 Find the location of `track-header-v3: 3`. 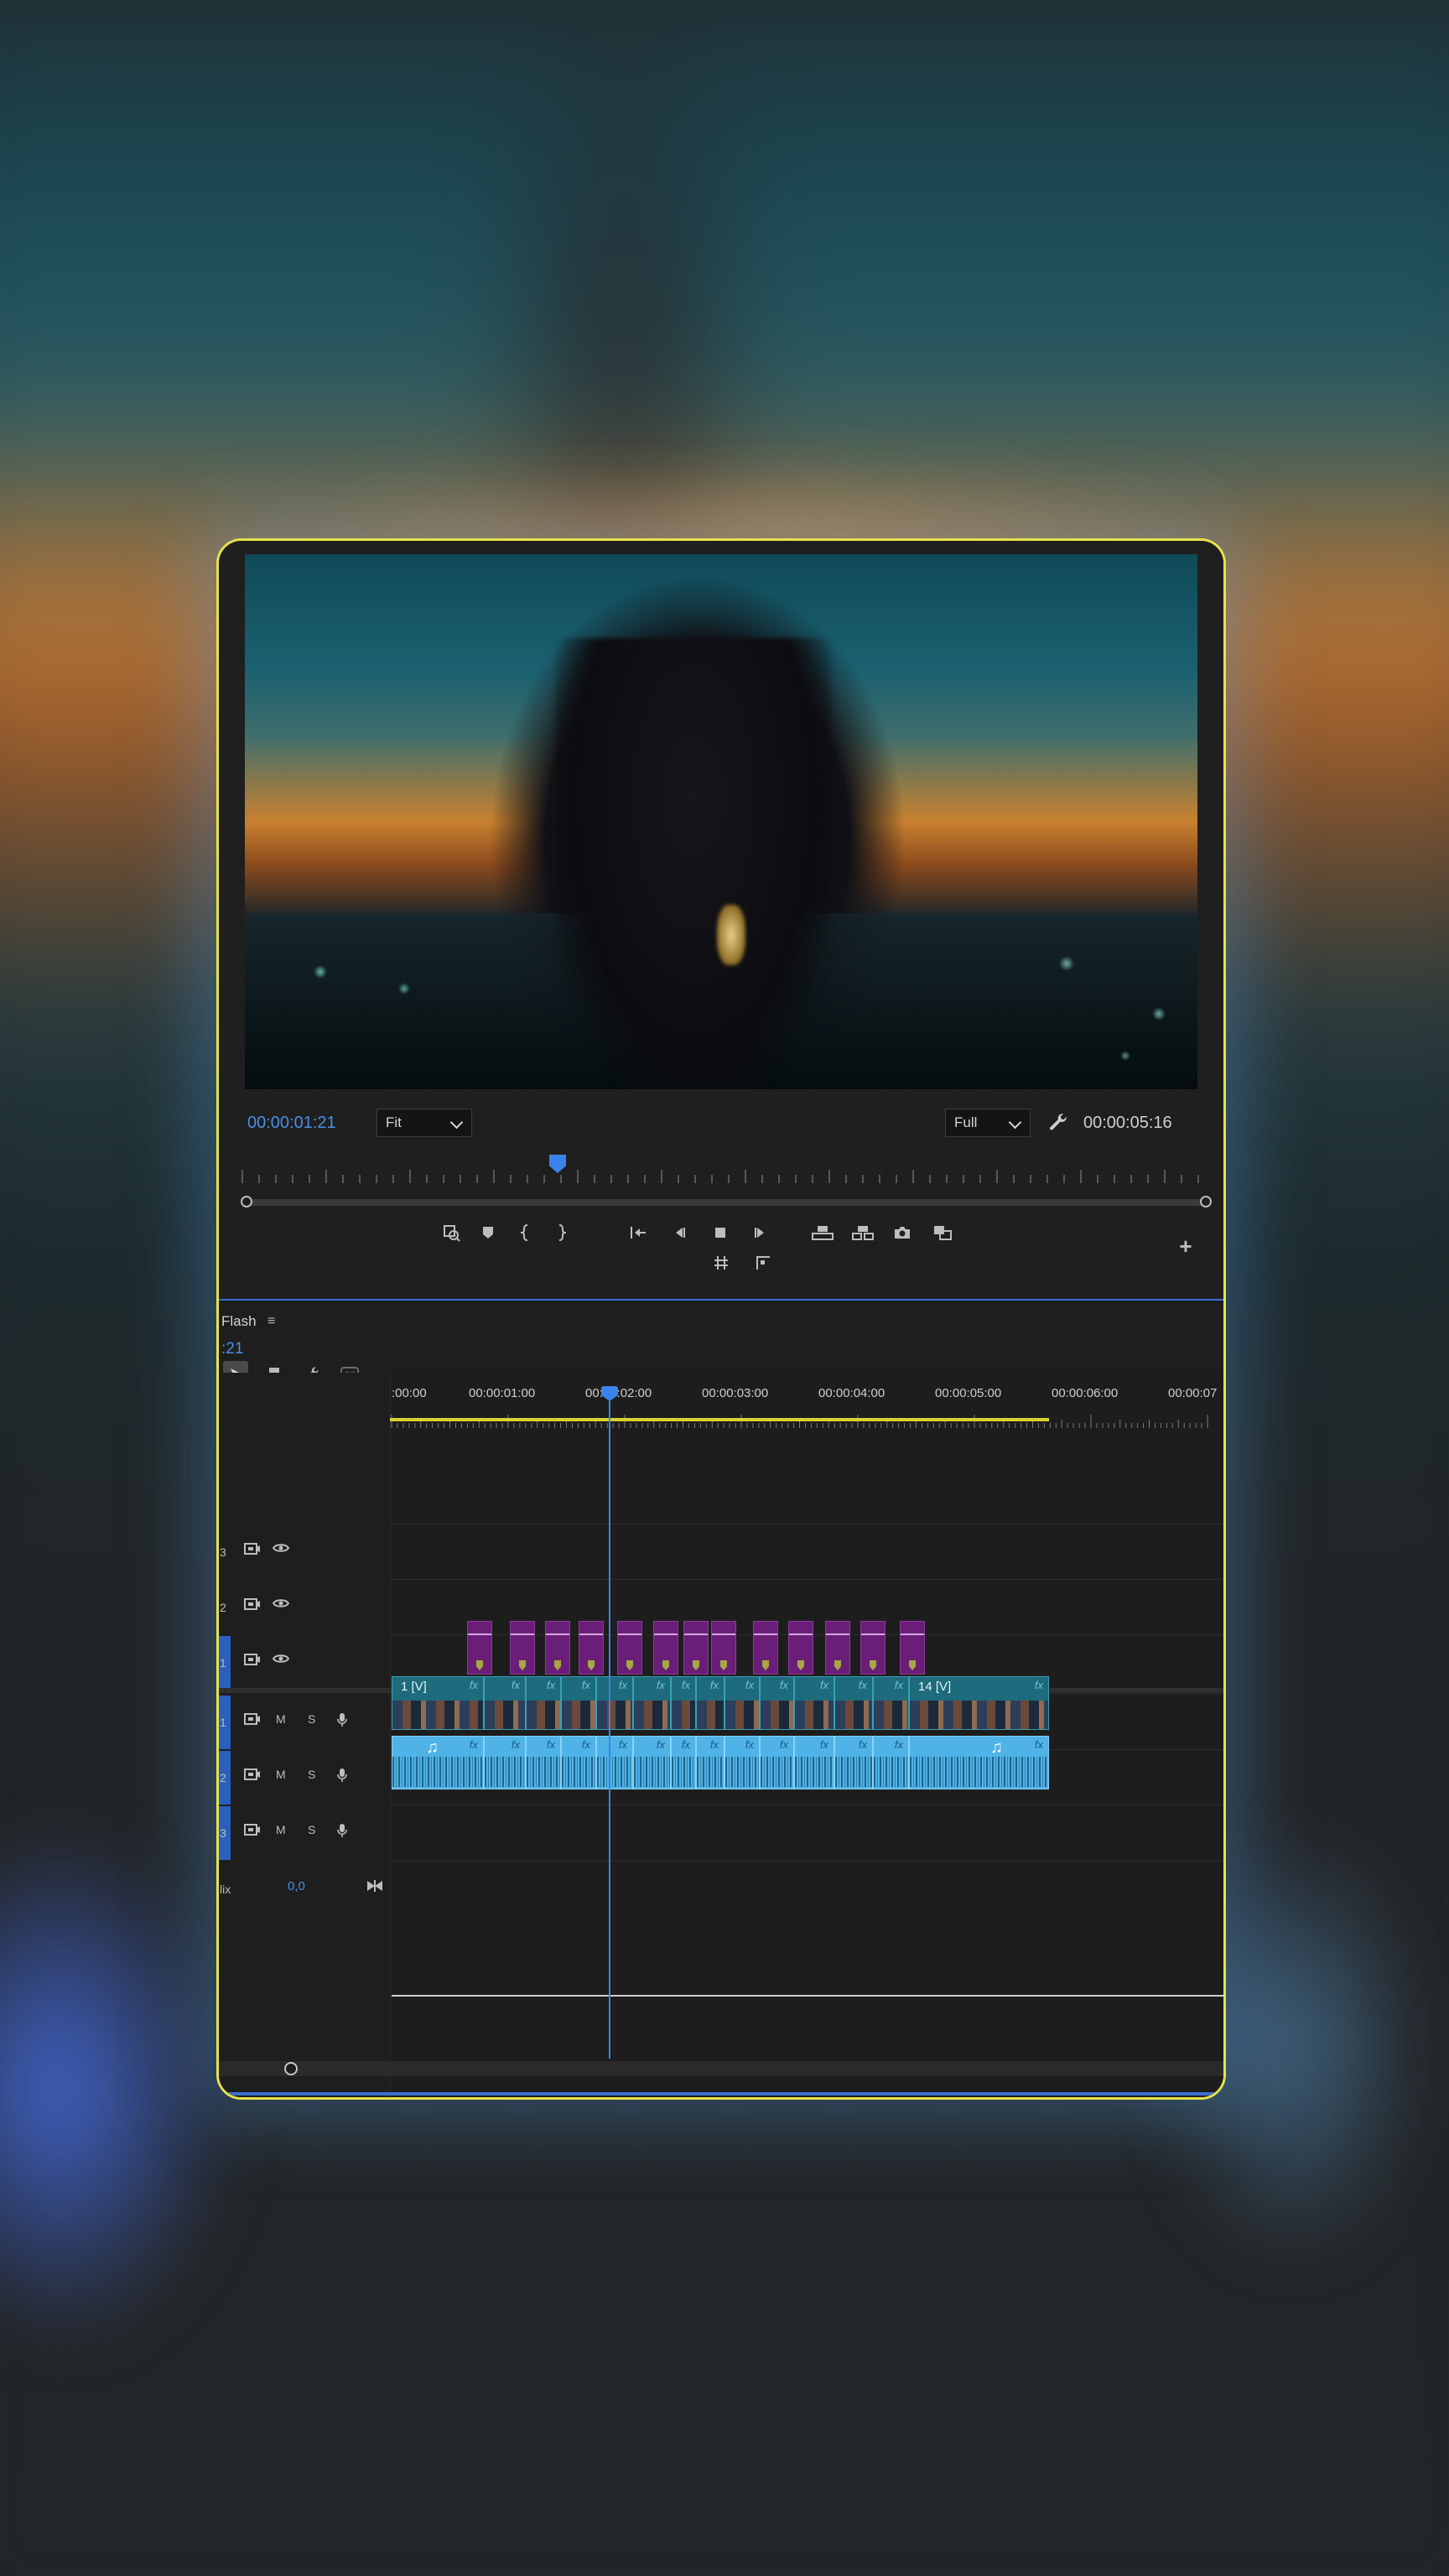

track-header-v3: 3 is located at coordinates (304, 1552).